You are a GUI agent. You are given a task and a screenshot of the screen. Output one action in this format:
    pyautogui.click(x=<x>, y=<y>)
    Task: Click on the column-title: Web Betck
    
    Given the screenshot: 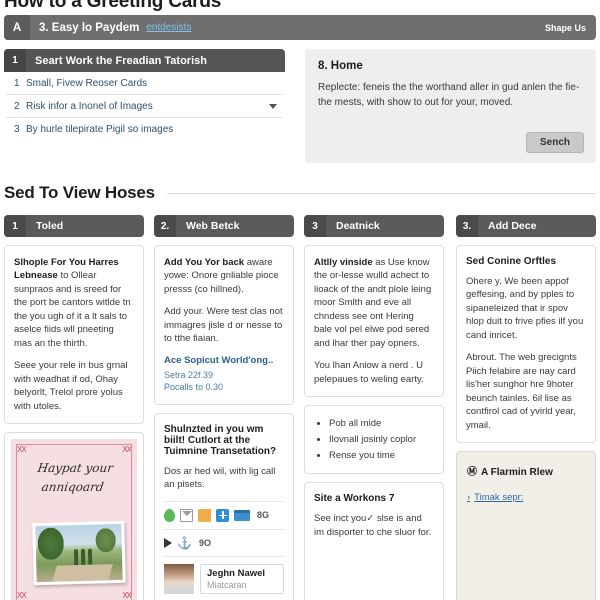 What is the action you would take?
    pyautogui.click(x=213, y=226)
    